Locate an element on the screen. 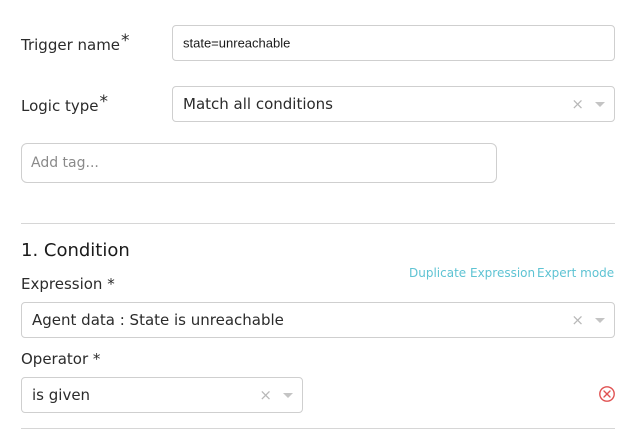 This screenshot has height=438, width=630. duplicate-expression-link: Duplicate Expression is located at coordinates (472, 273).